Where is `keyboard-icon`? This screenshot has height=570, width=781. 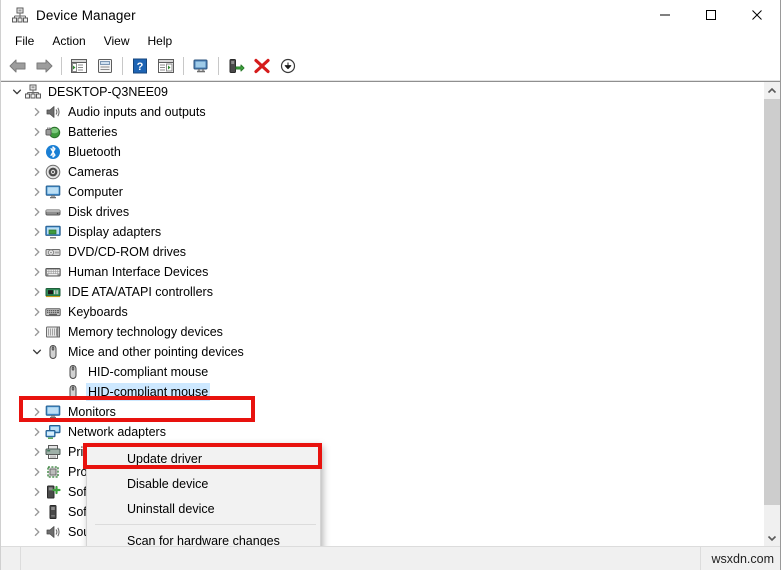
keyboard-icon is located at coordinates (53, 312).